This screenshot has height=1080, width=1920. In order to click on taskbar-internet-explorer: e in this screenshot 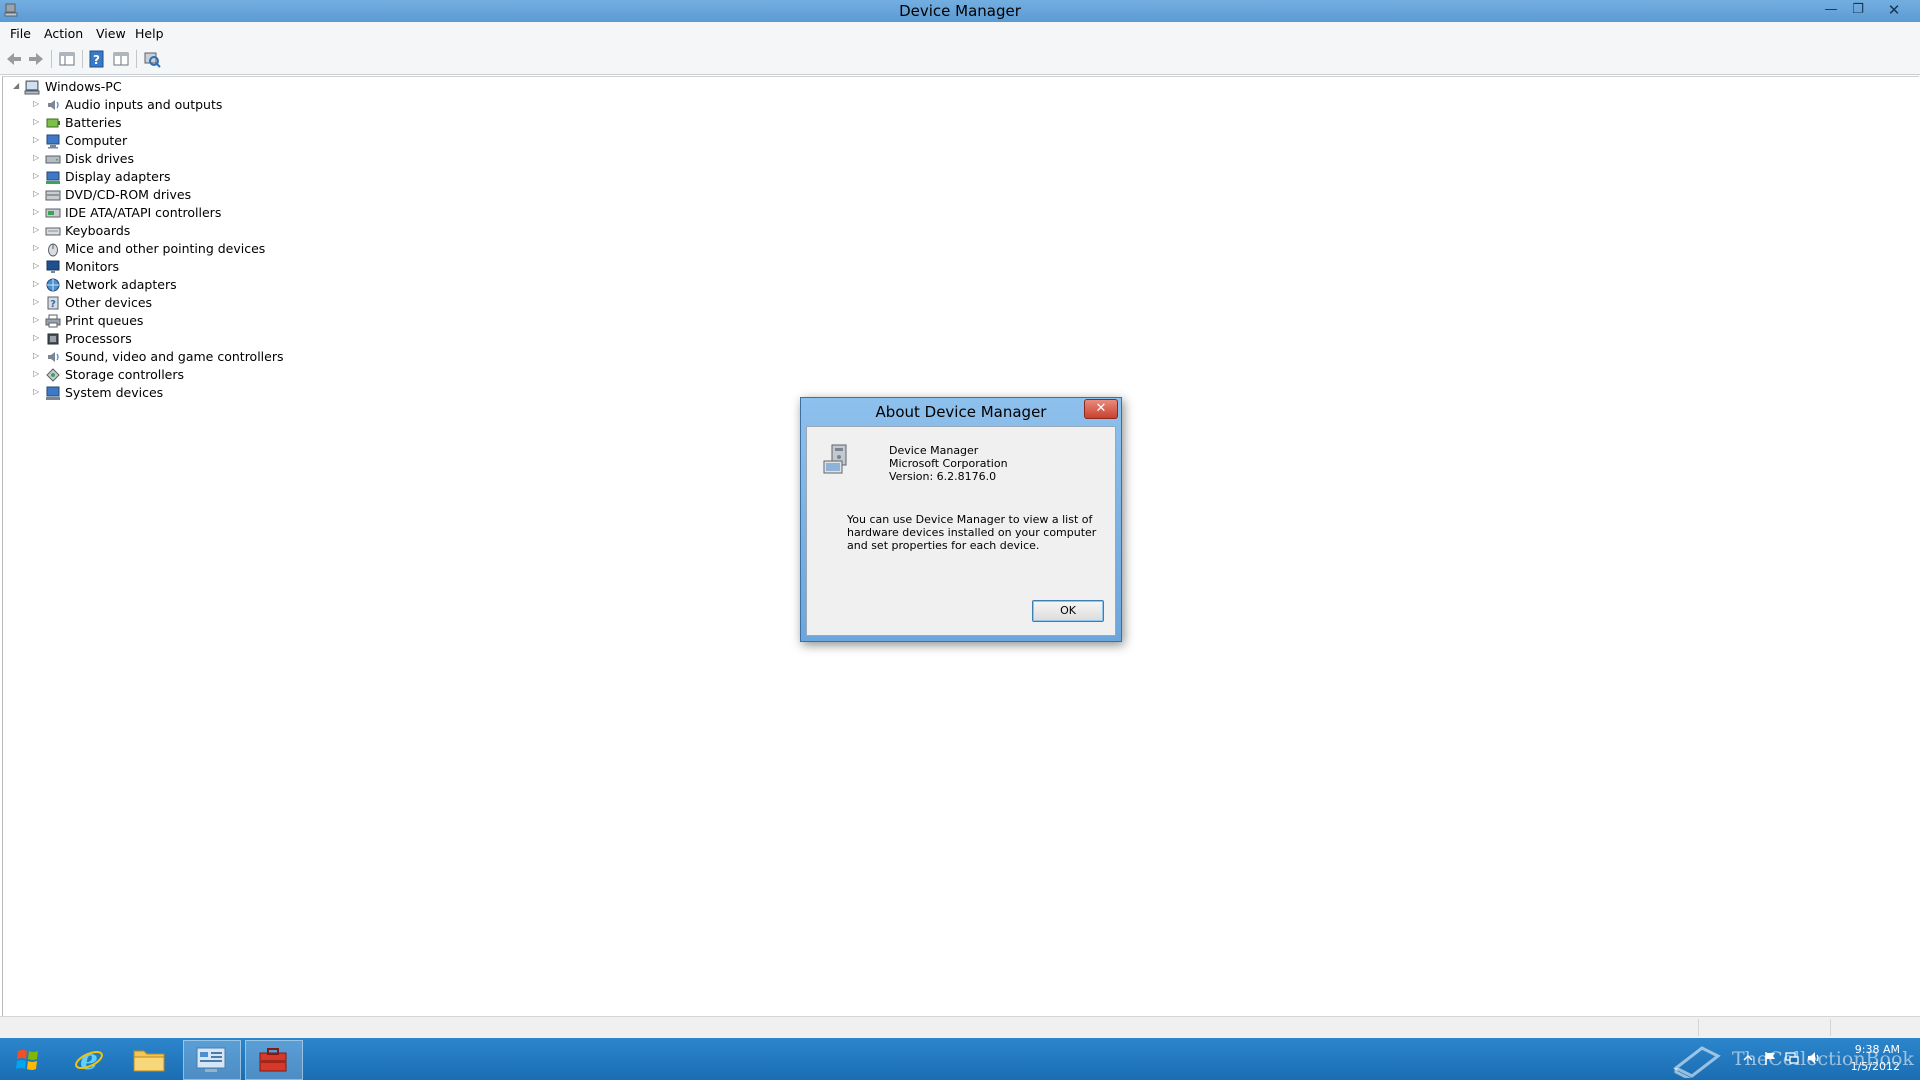, I will do `click(90, 1059)`.